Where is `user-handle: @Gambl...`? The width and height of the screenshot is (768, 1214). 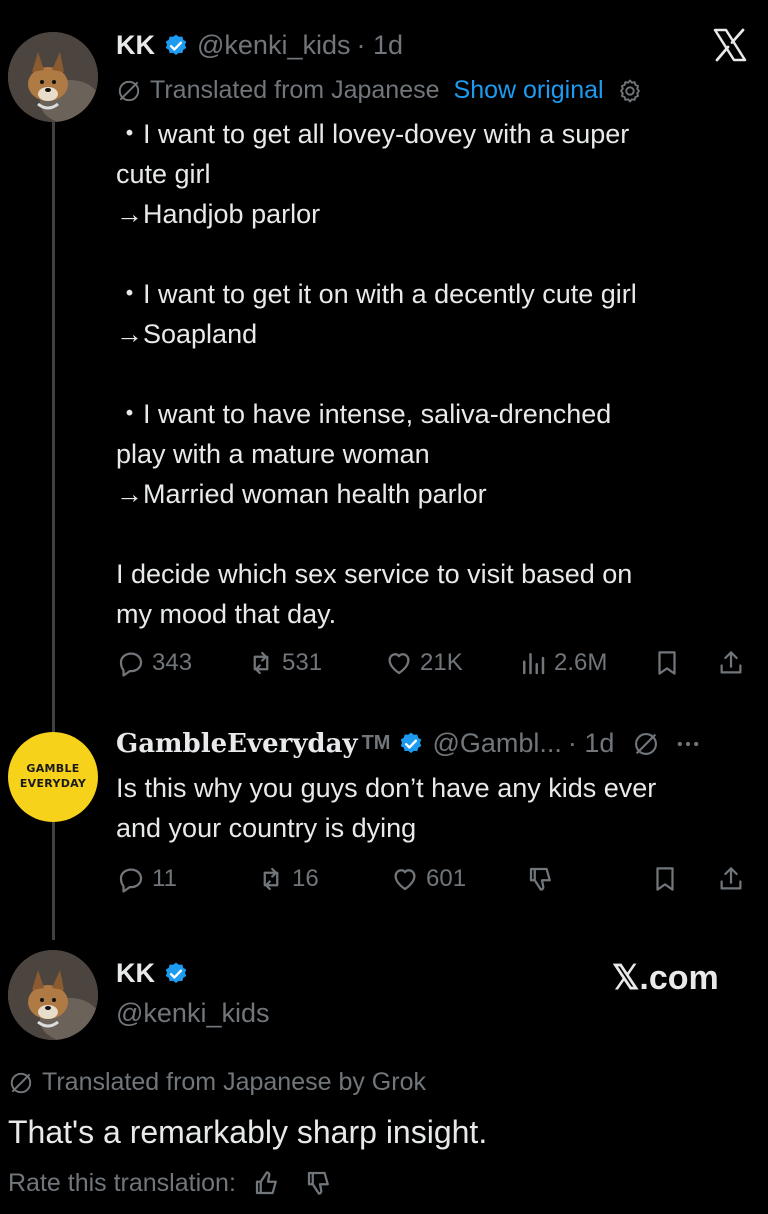 user-handle: @Gambl... is located at coordinates (496, 743).